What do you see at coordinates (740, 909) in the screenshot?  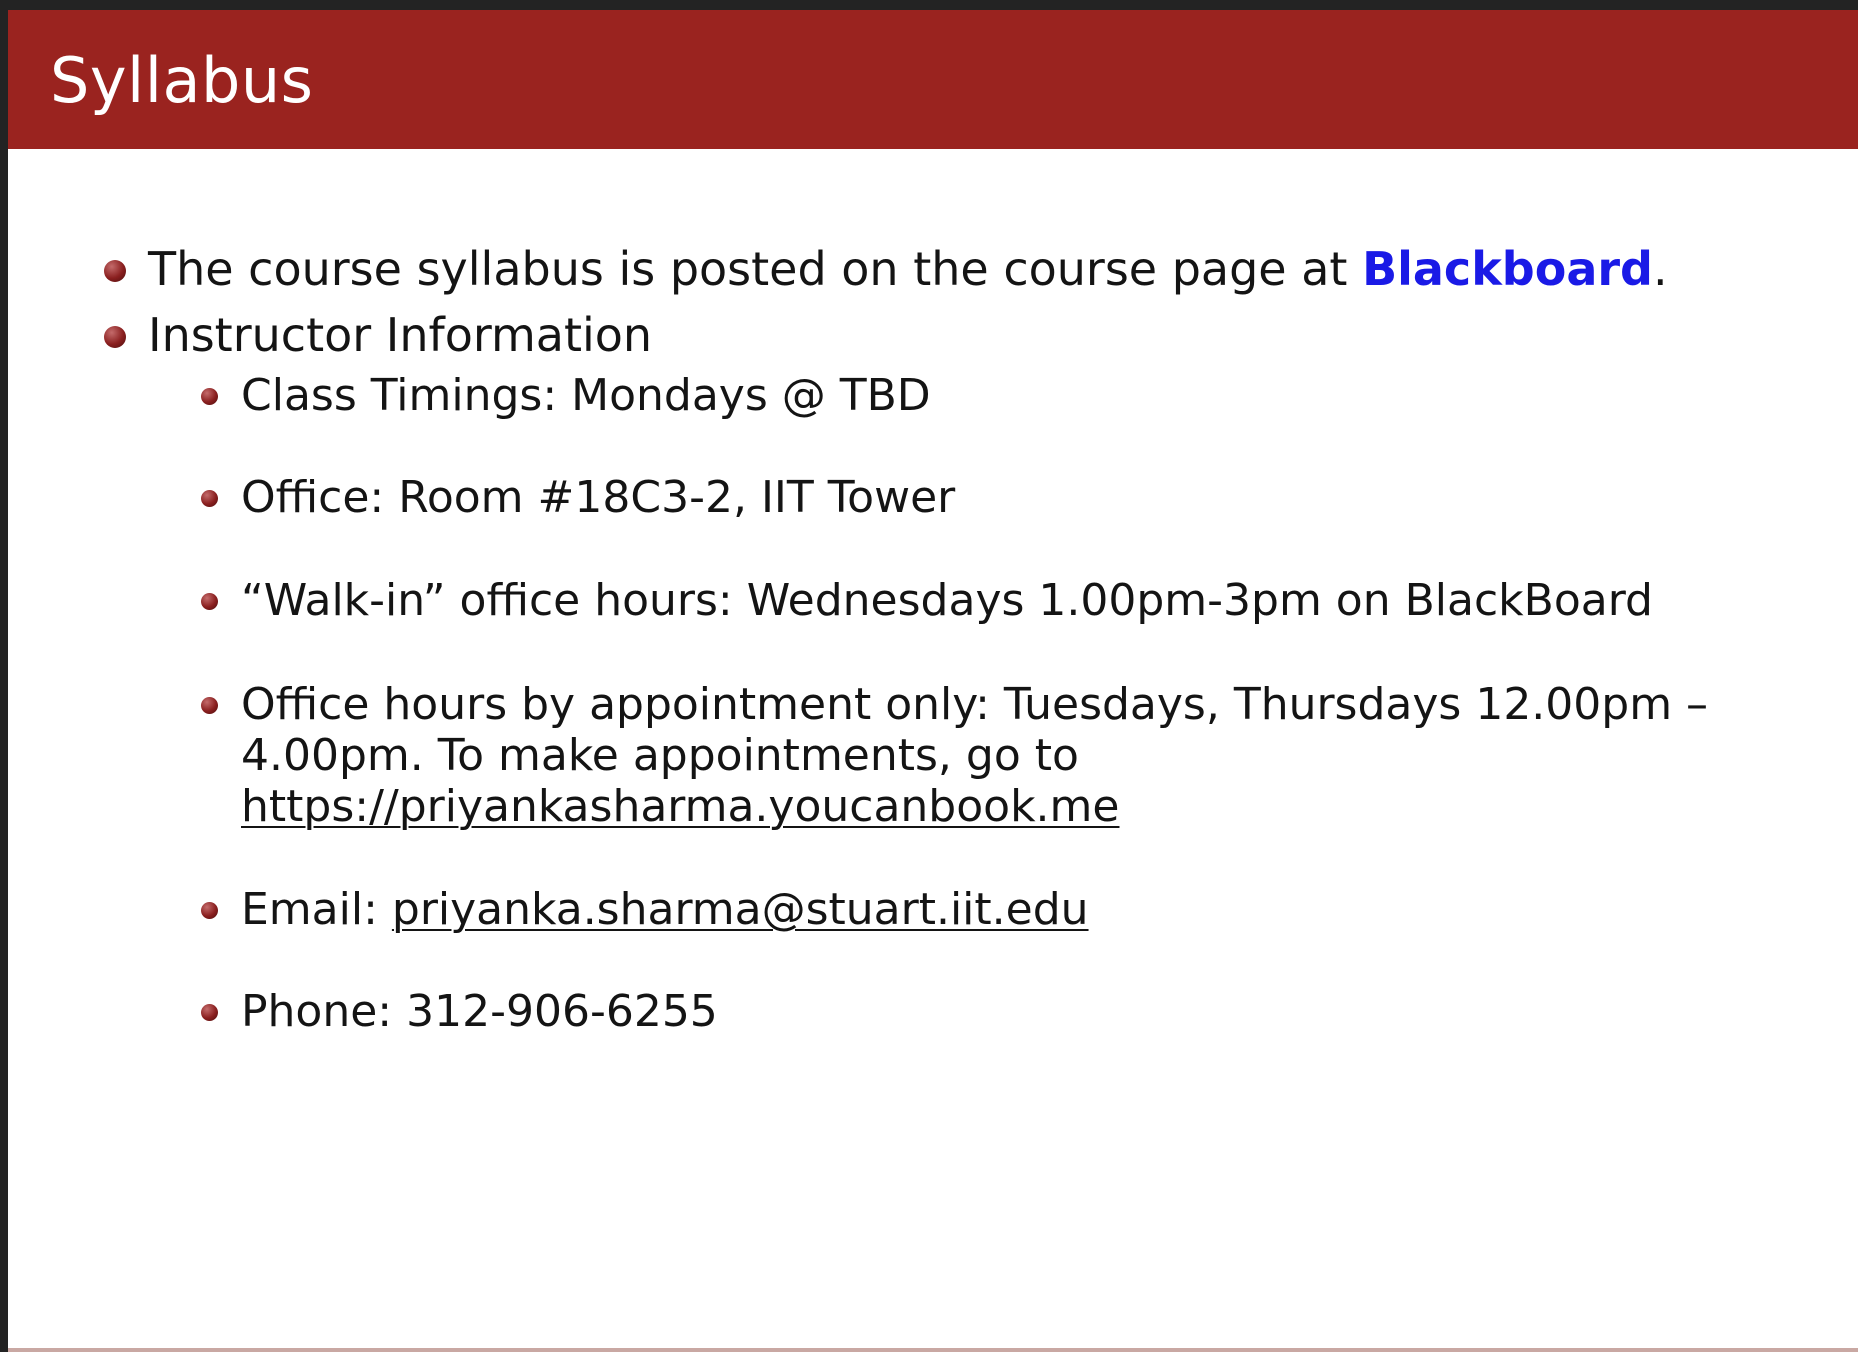 I see `email-link: priyanka.sharma@stuart.iit.edu` at bounding box center [740, 909].